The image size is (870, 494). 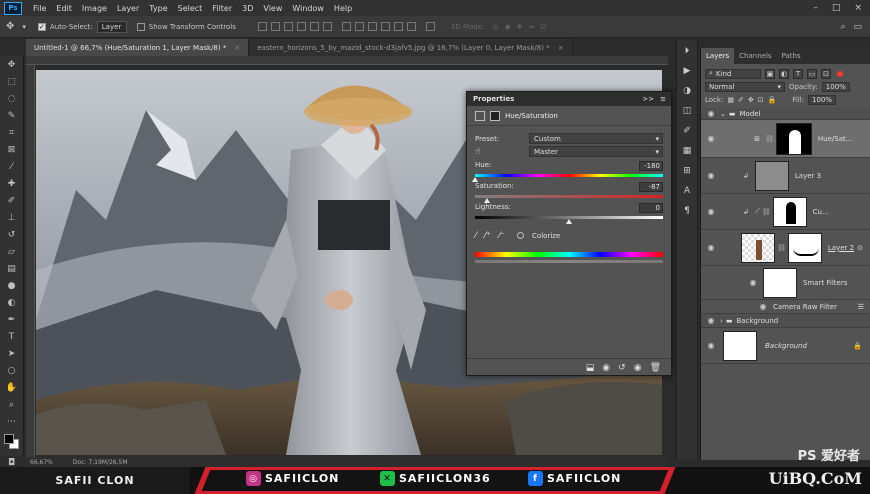 I want to click on menu-view: View, so click(x=272, y=8).